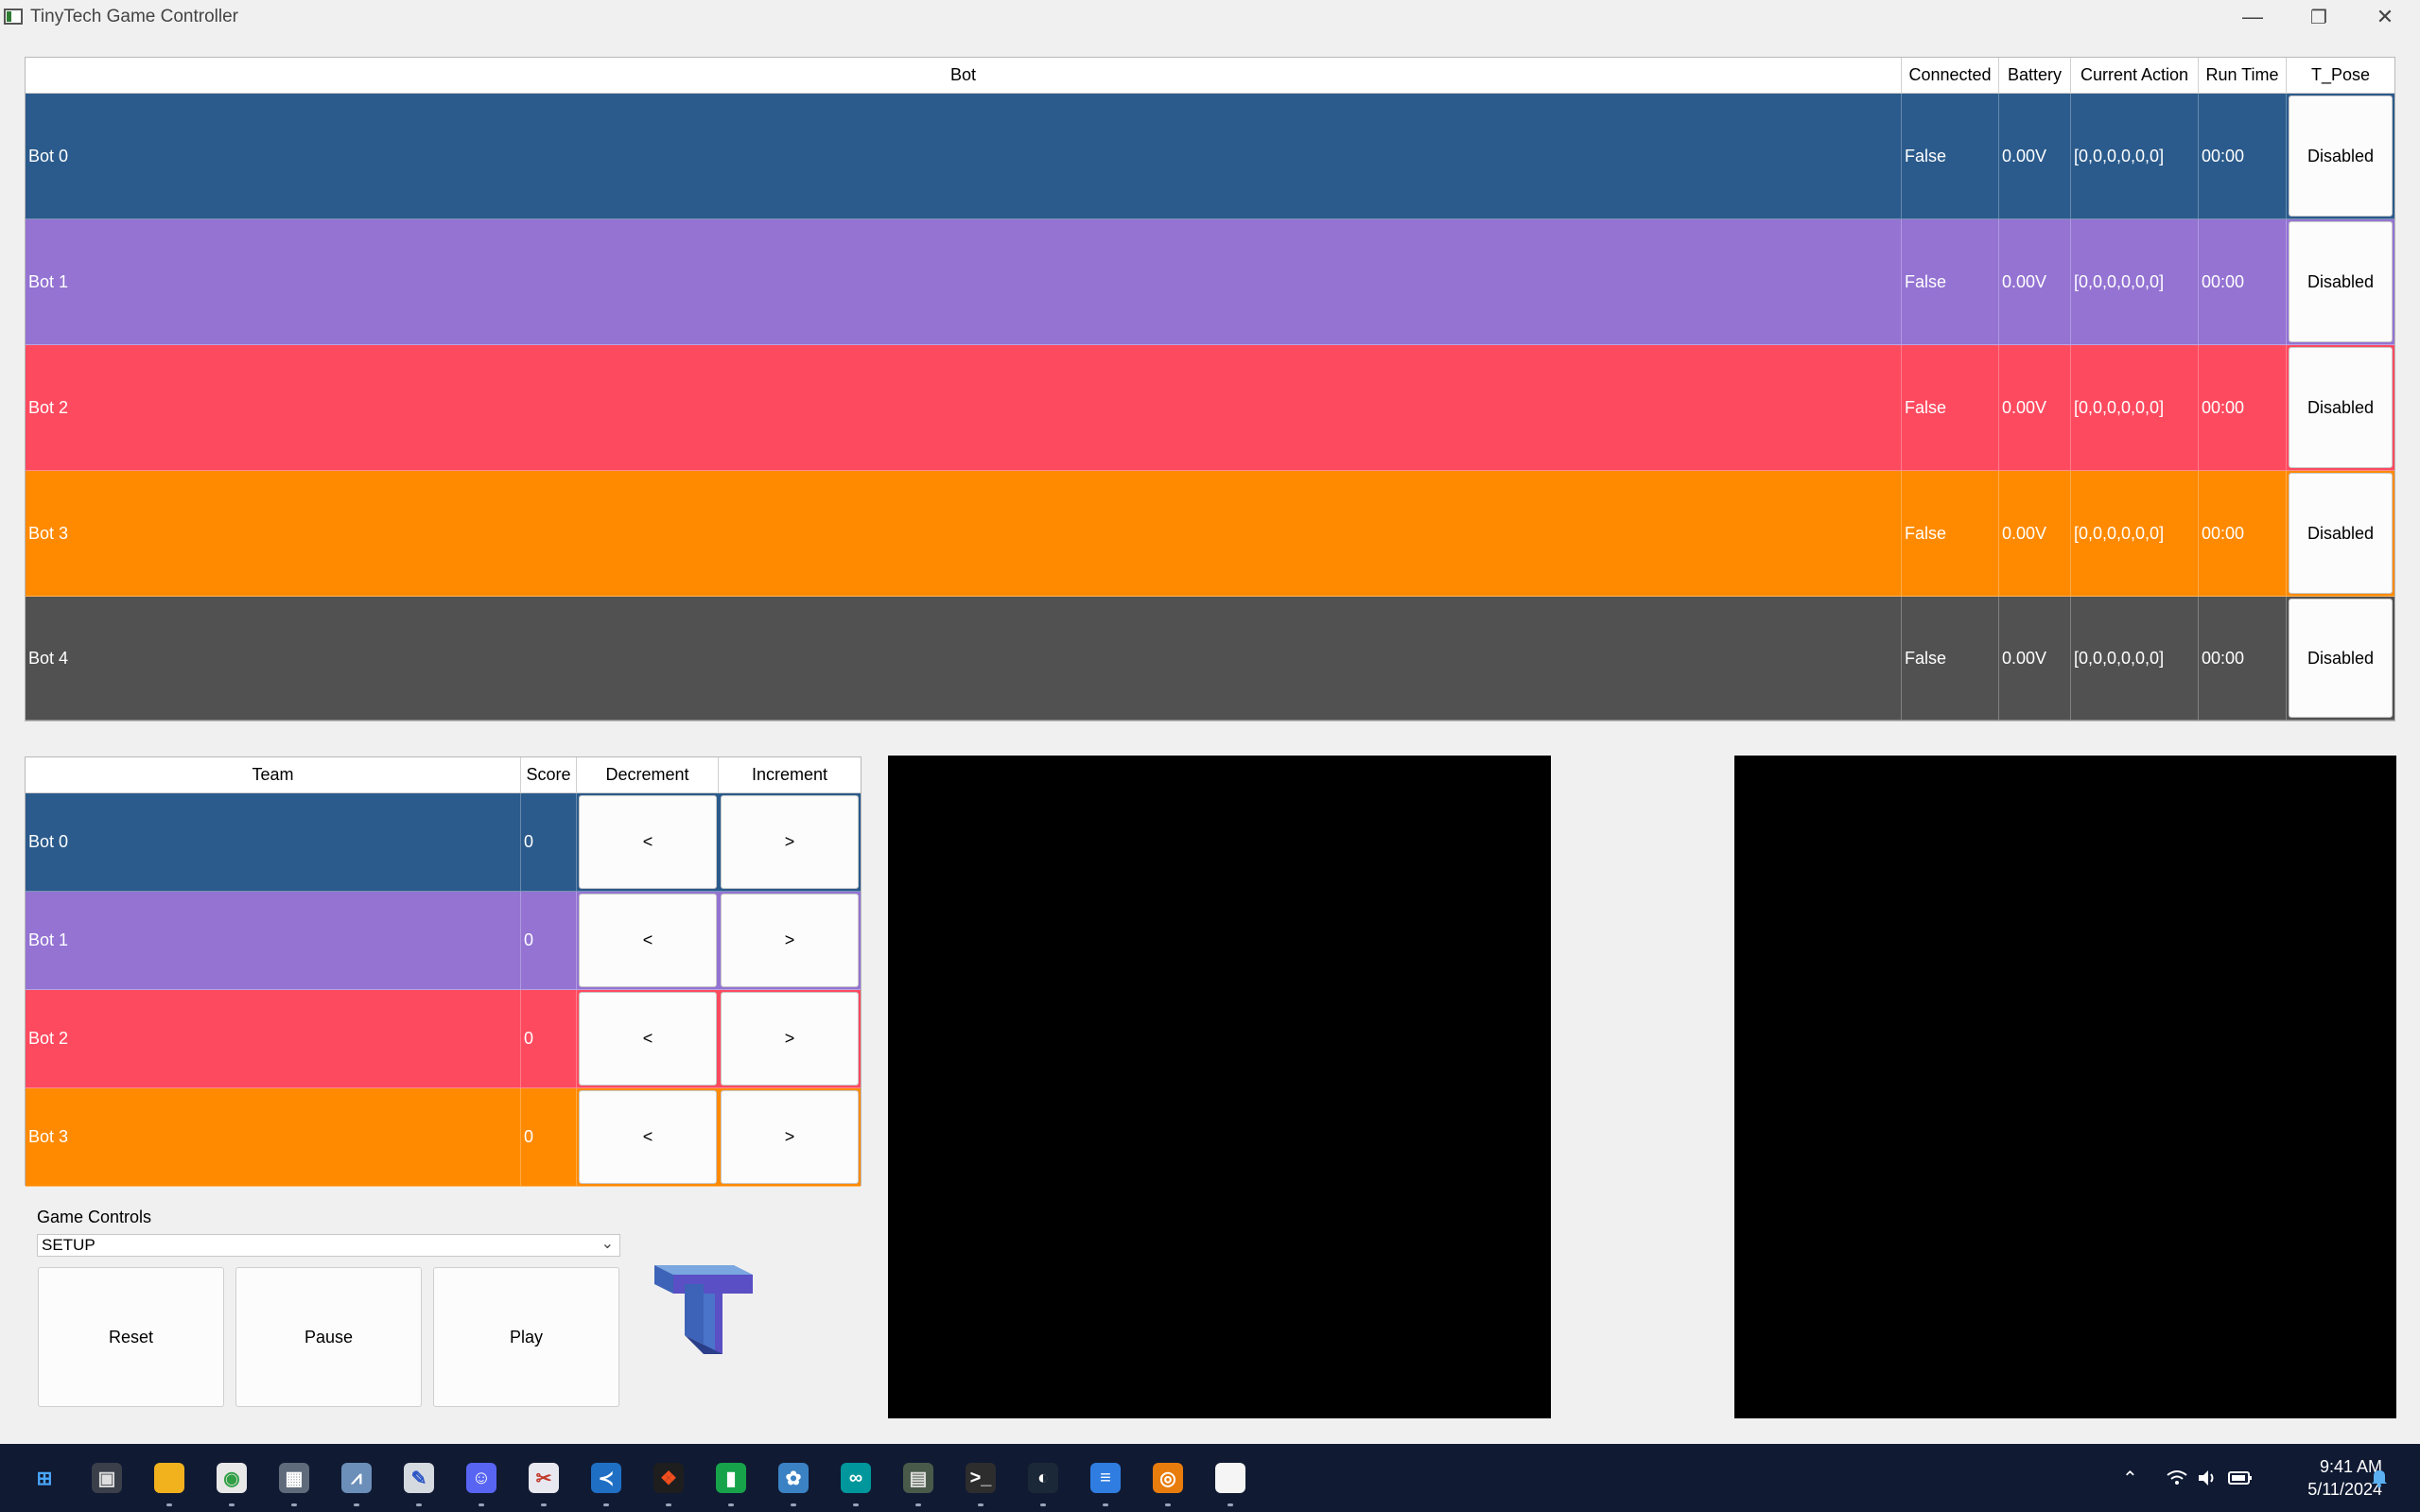 The width and height of the screenshot is (2420, 1512). I want to click on volume-icon, so click(2207, 1478).